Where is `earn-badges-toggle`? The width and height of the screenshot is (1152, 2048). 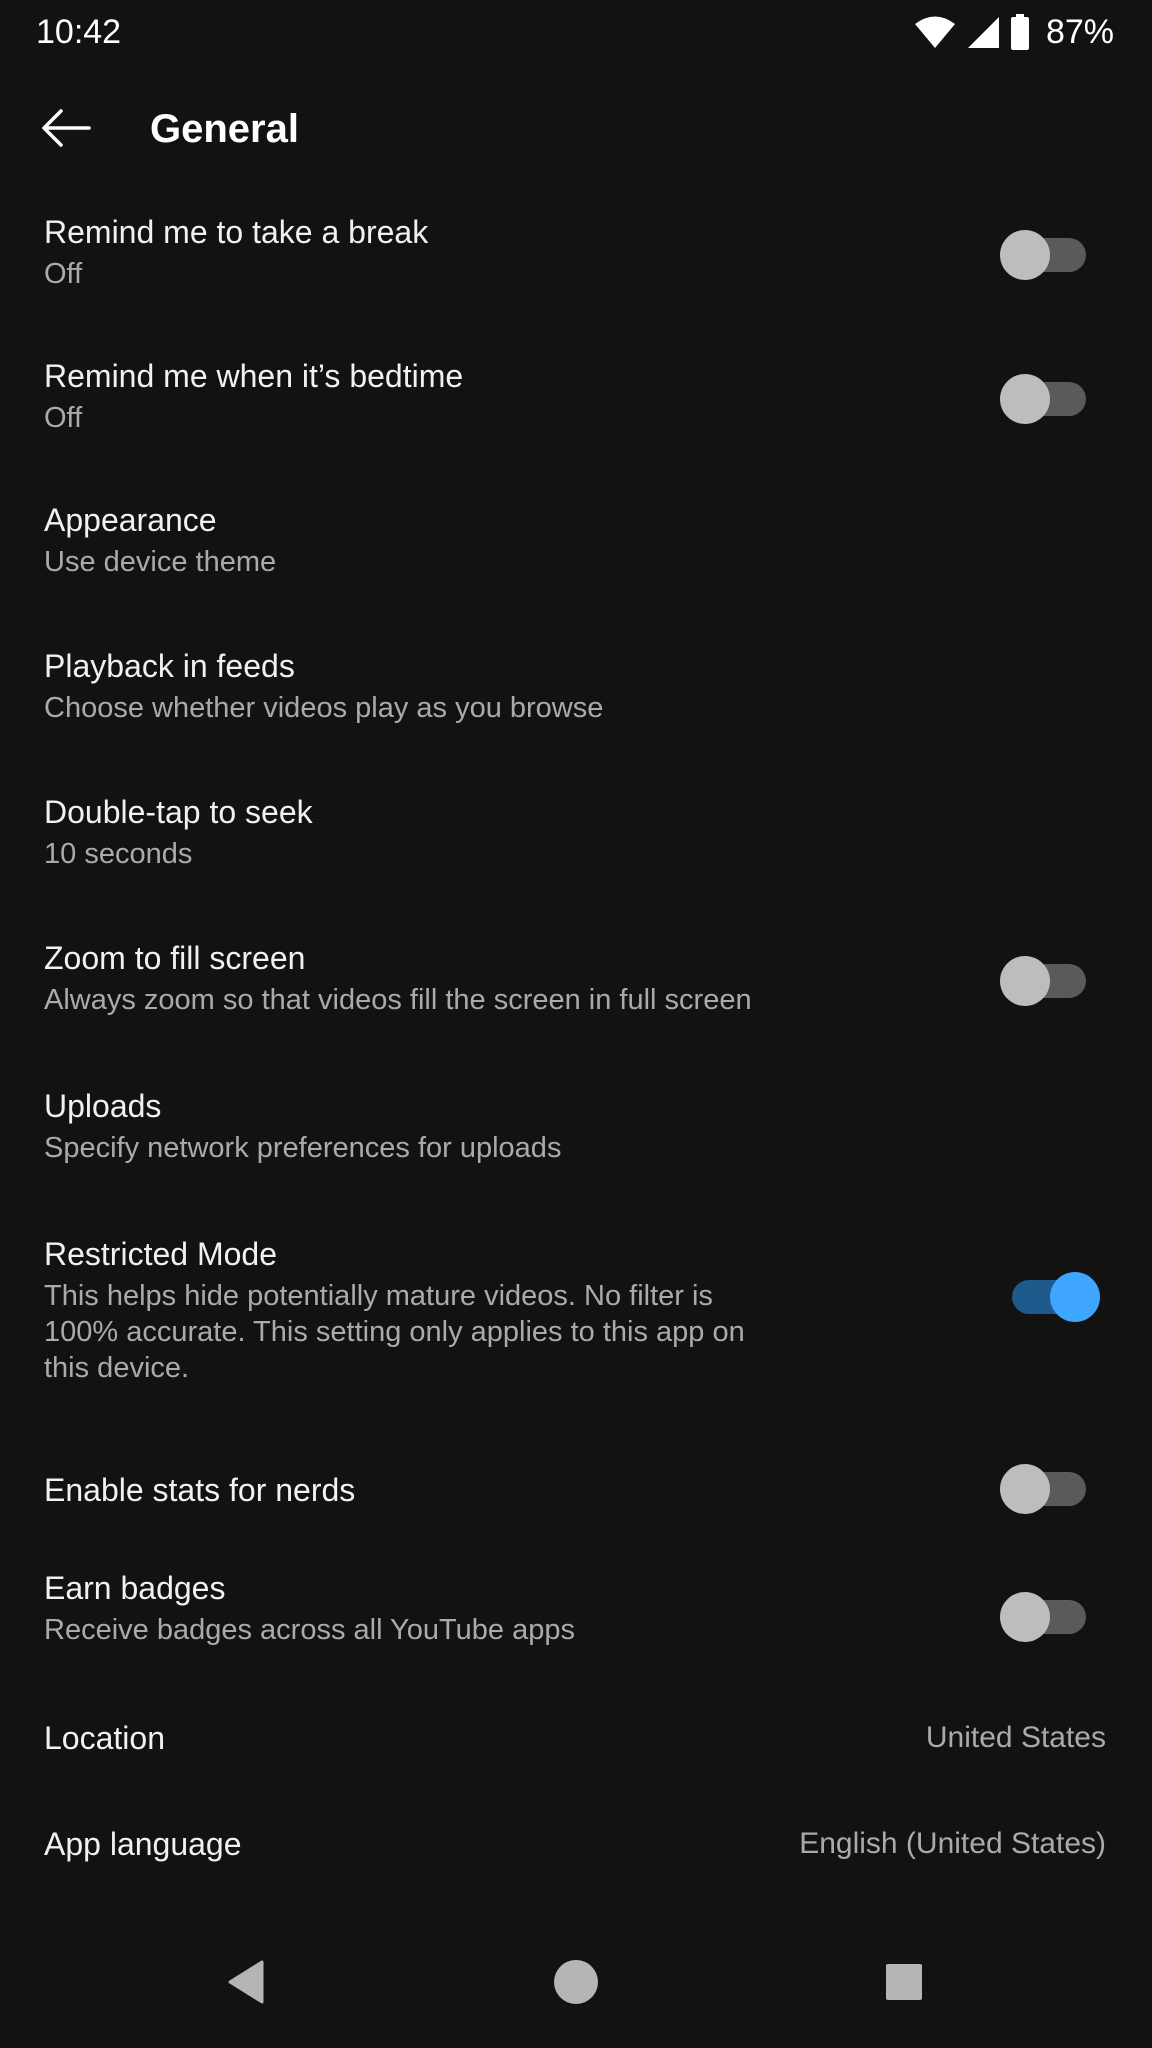 earn-badges-toggle is located at coordinates (1048, 1612).